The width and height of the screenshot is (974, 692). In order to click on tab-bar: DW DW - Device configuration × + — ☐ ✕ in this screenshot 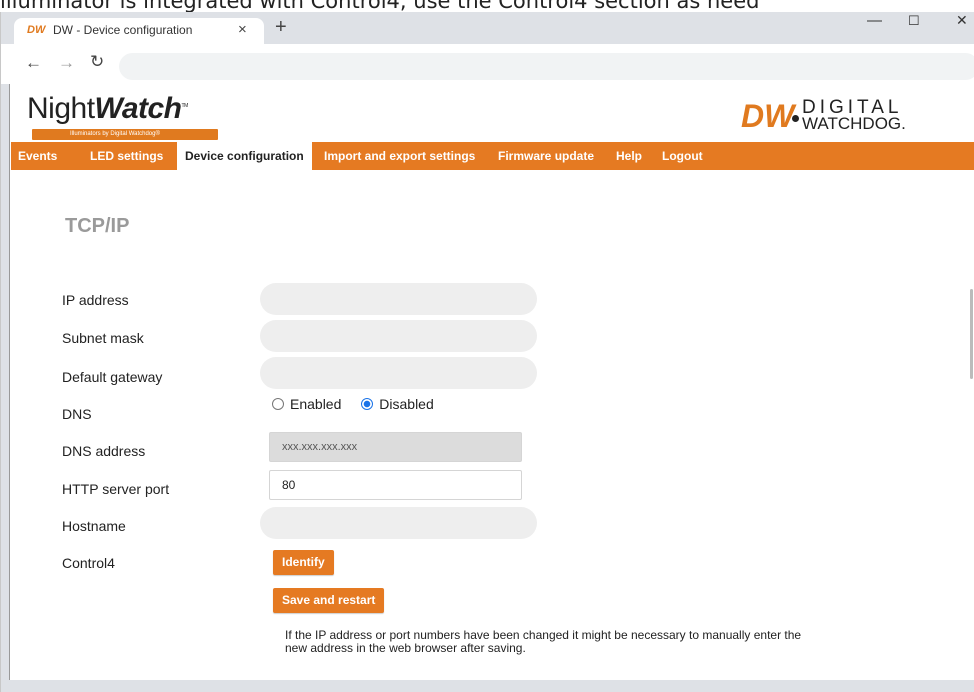, I will do `click(487, 28)`.